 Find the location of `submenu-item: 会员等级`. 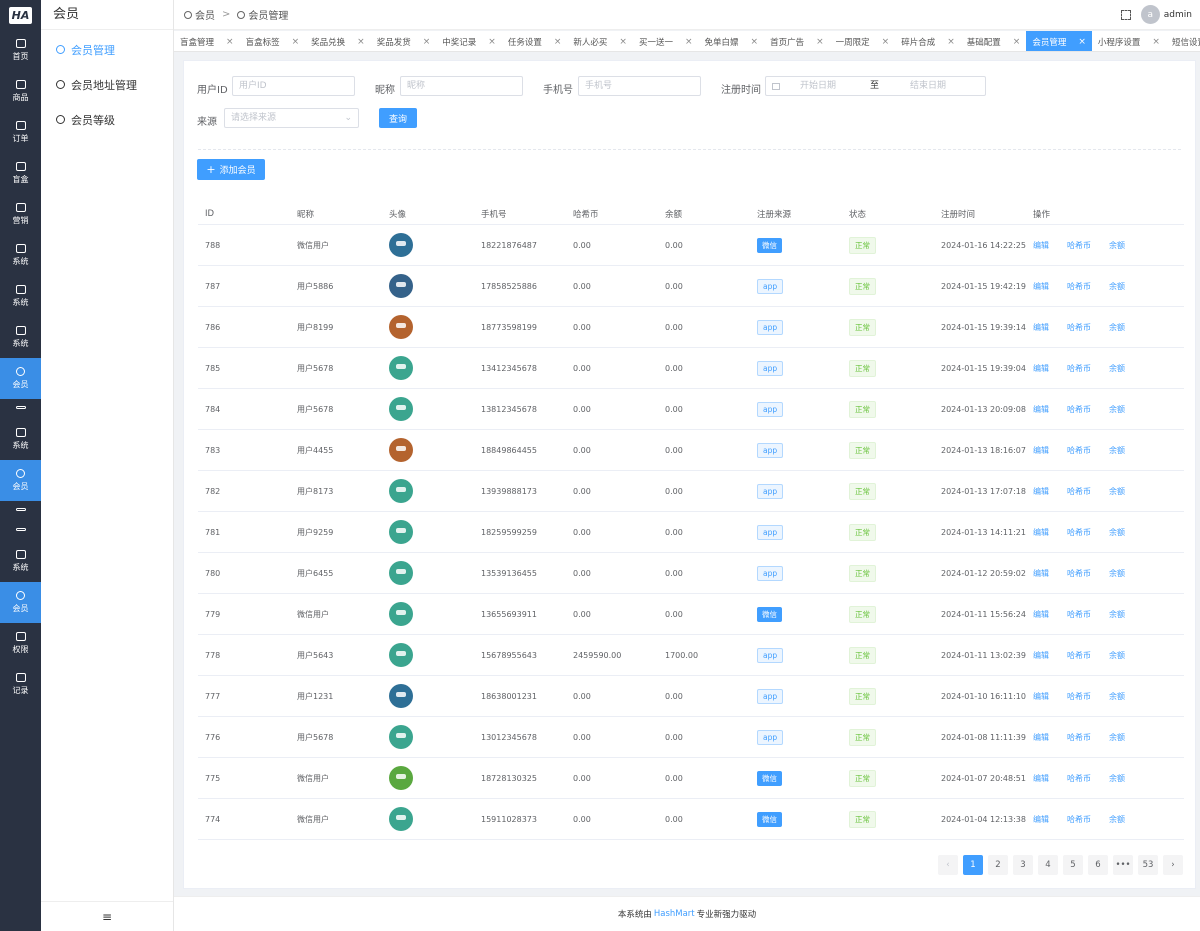

submenu-item: 会员等级 is located at coordinates (107, 119).